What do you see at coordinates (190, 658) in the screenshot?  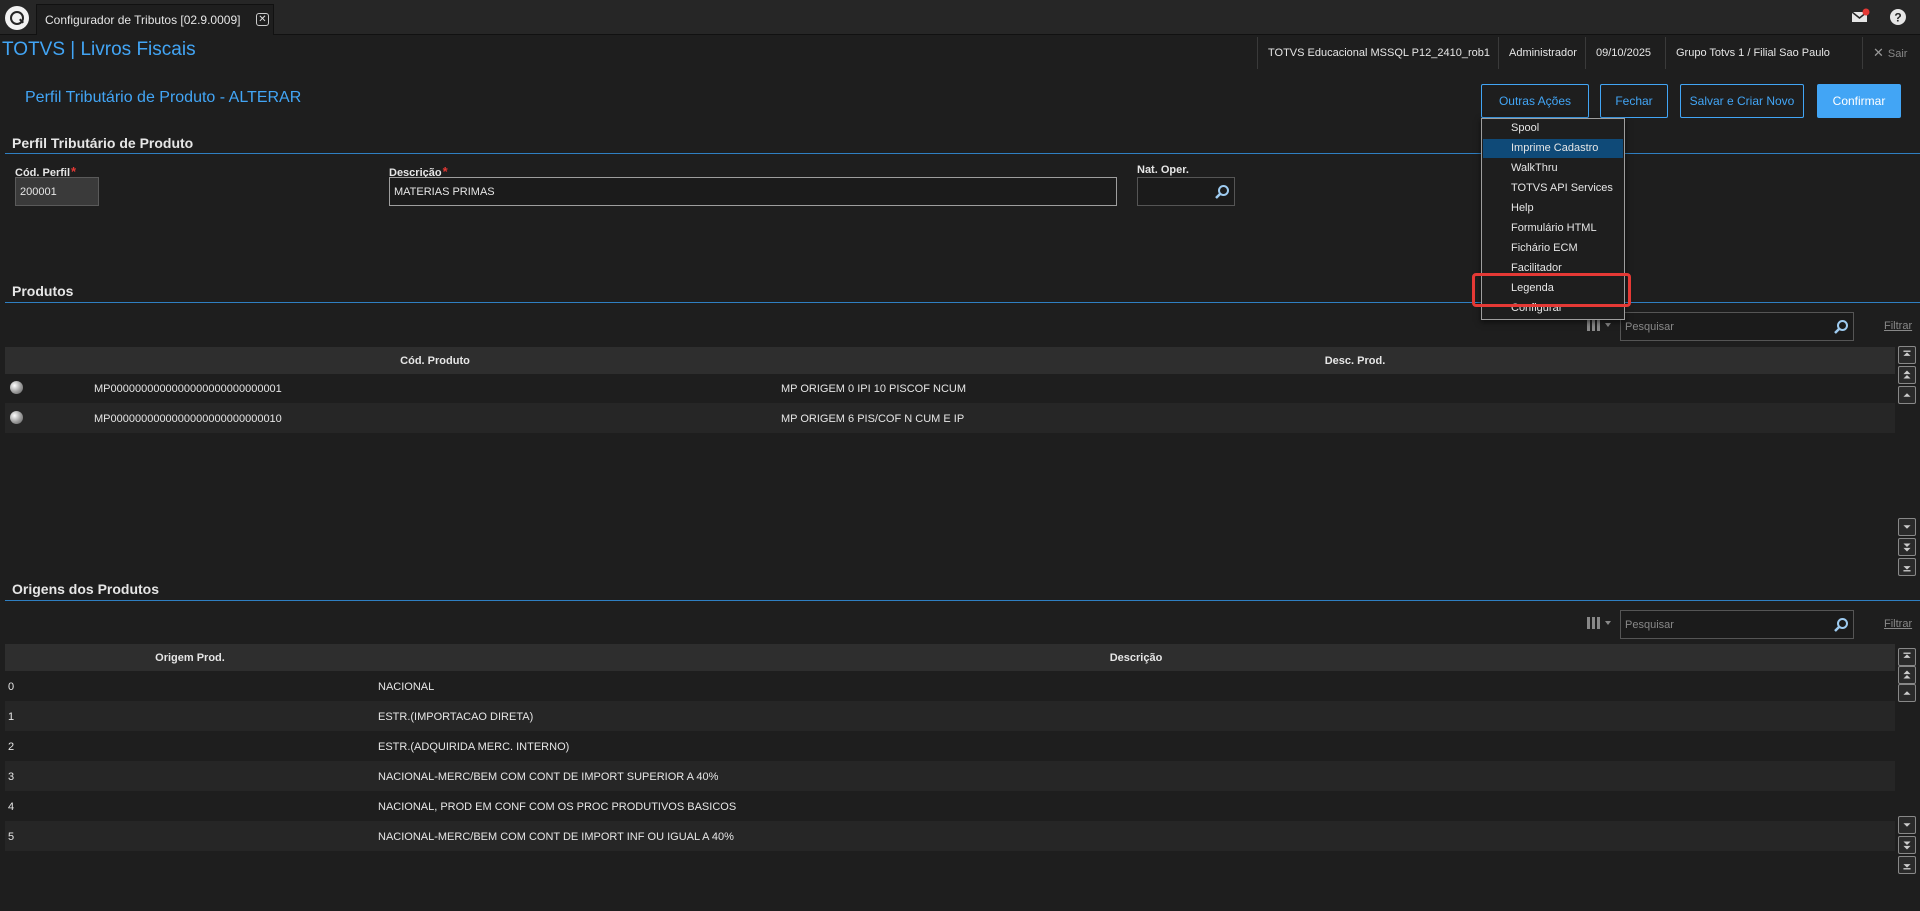 I see `col-origem-prod: Origem Prod.` at bounding box center [190, 658].